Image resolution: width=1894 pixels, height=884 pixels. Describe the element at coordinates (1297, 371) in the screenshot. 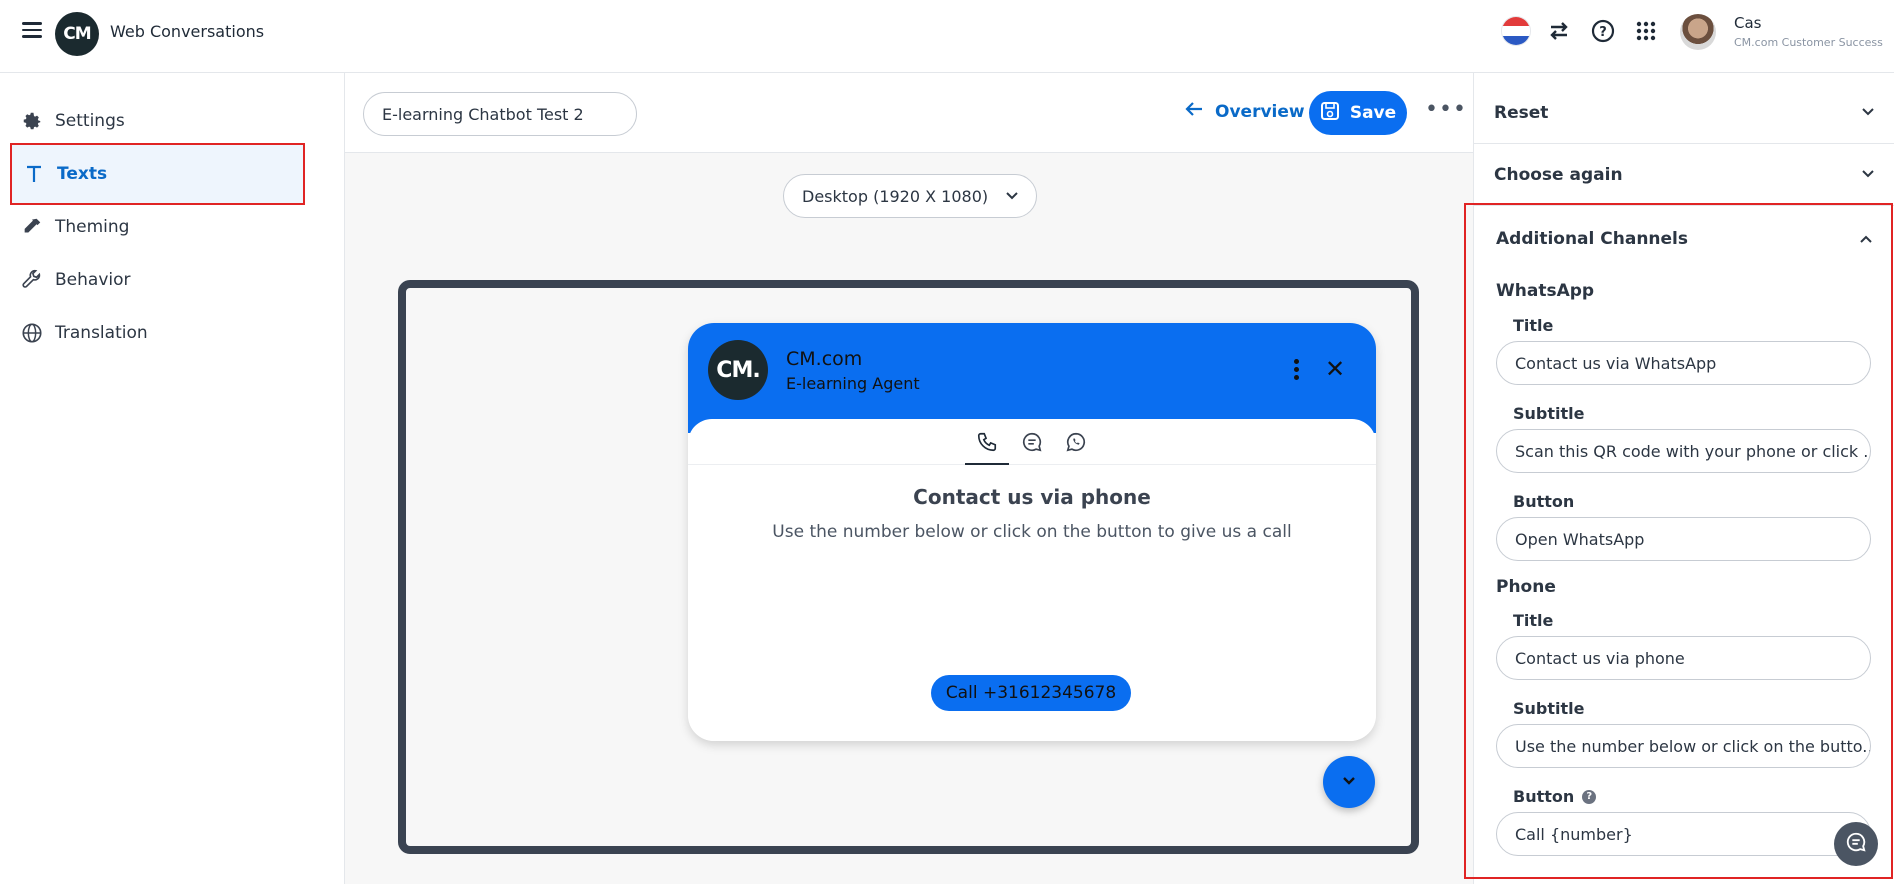

I see `widget-menu-icon` at that location.